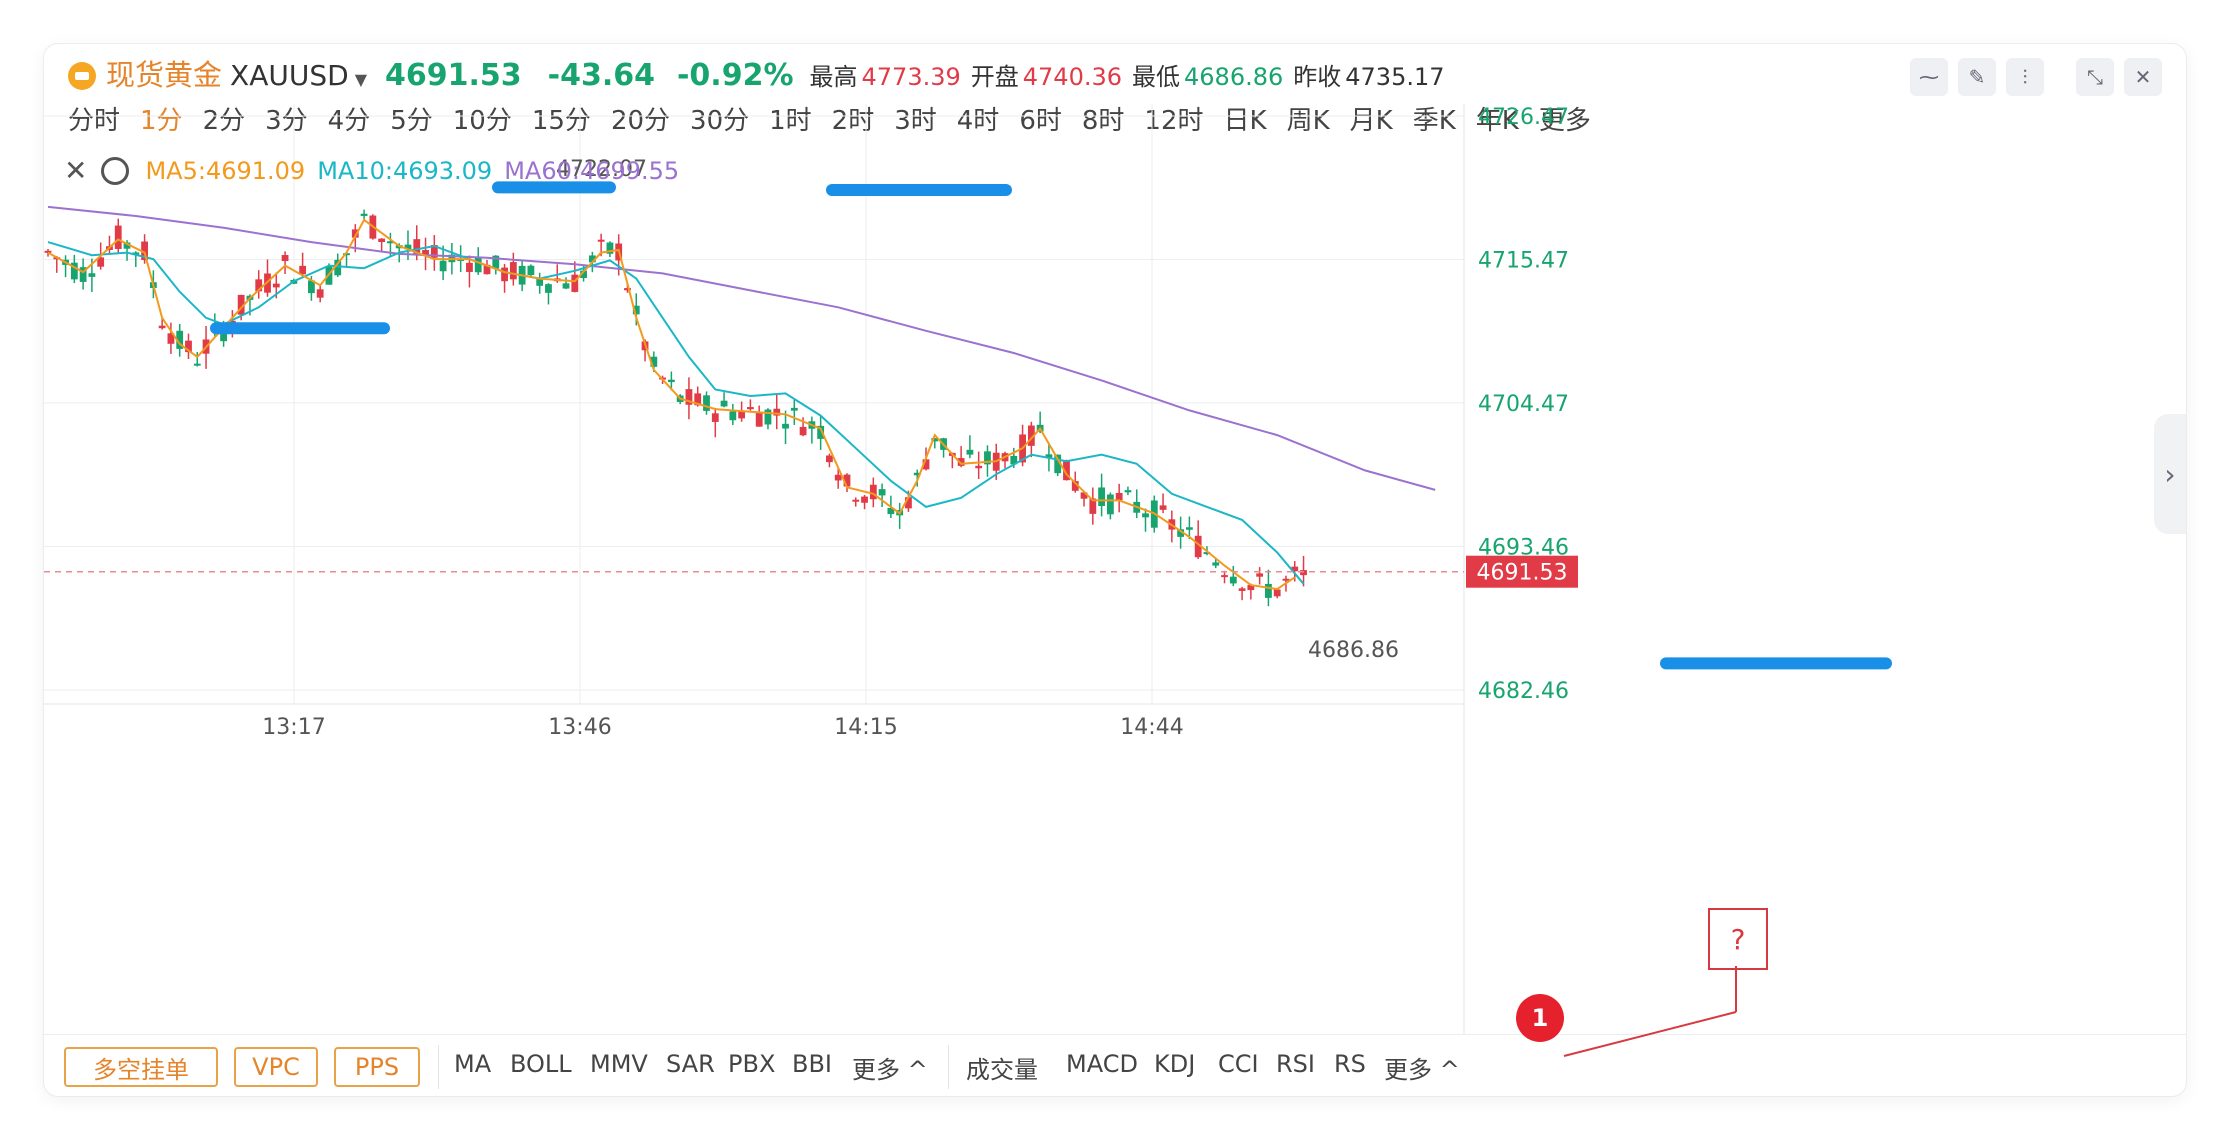 The width and height of the screenshot is (2222, 1138). Describe the element at coordinates (541, 1064) in the screenshot. I see `ind-boll: BOLL` at that location.